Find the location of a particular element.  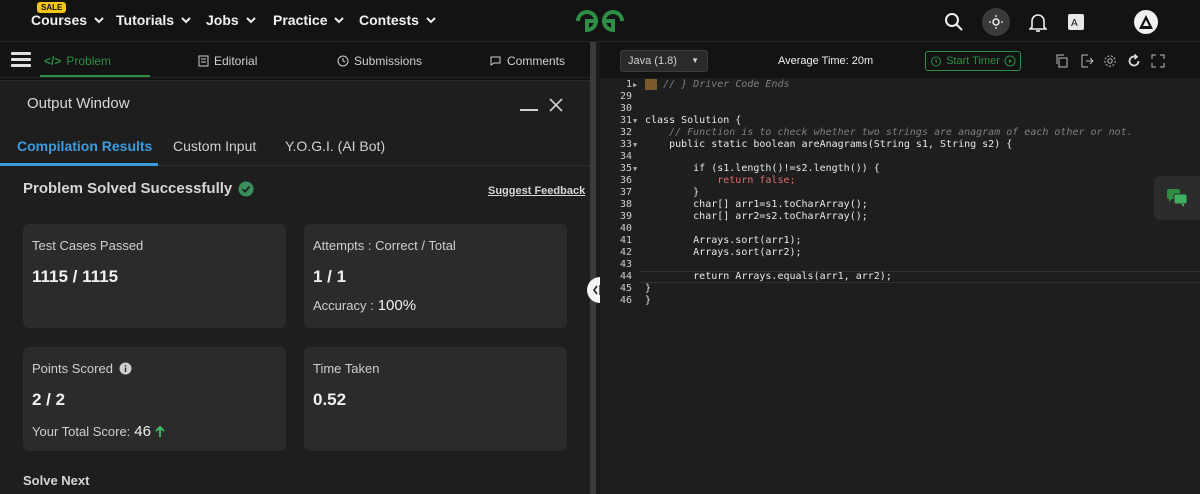

time-taken-label: Time Taken is located at coordinates (346, 368).